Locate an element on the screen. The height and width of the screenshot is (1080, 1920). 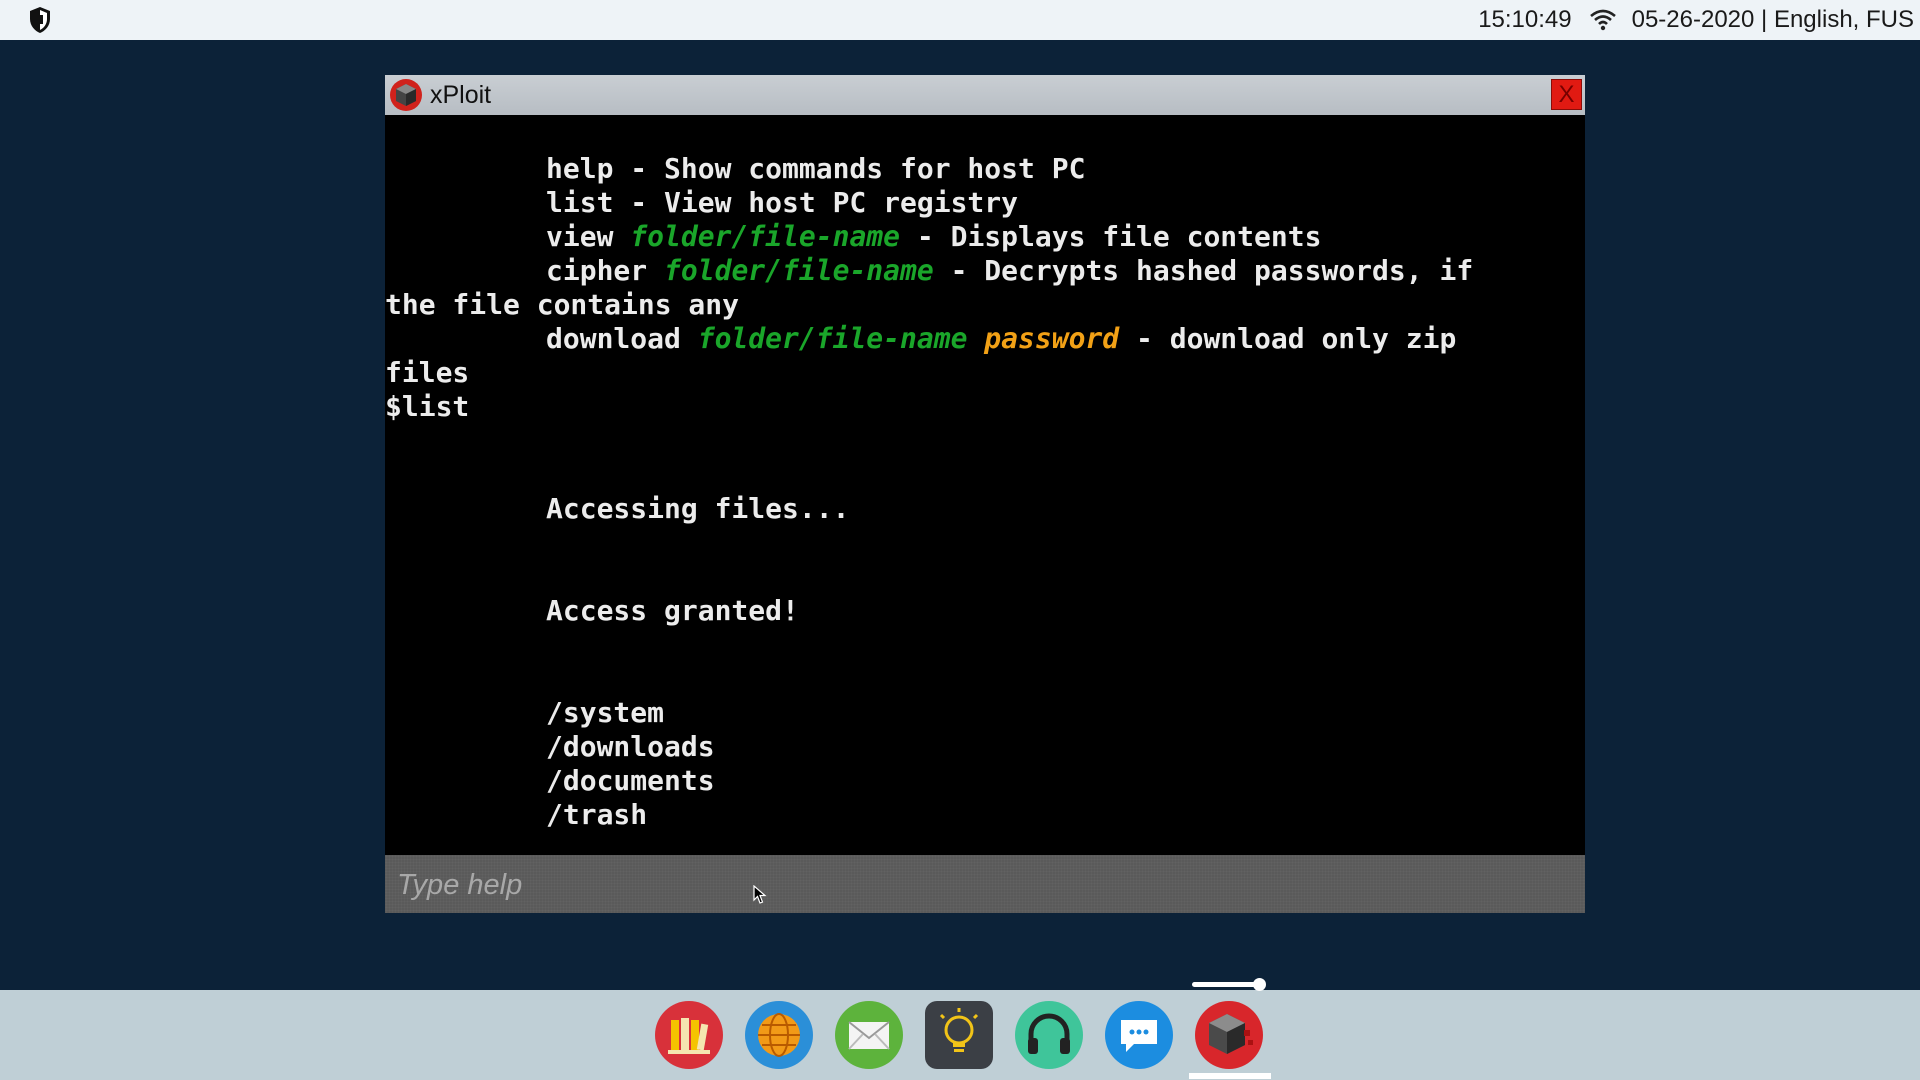
window-title: xPloit is located at coordinates (461, 94).